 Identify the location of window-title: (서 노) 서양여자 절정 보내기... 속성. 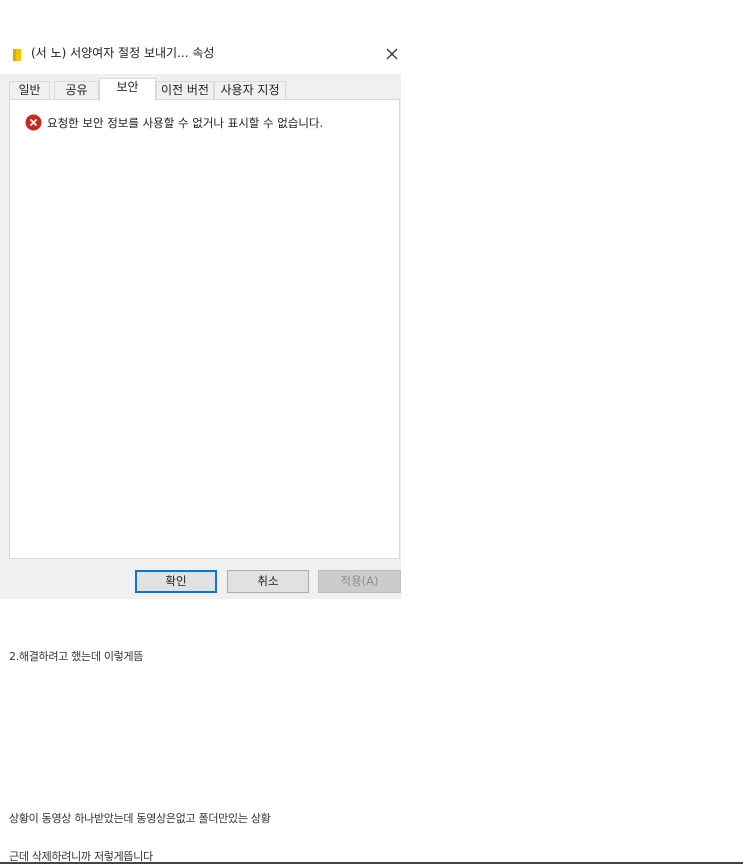
(123, 53).